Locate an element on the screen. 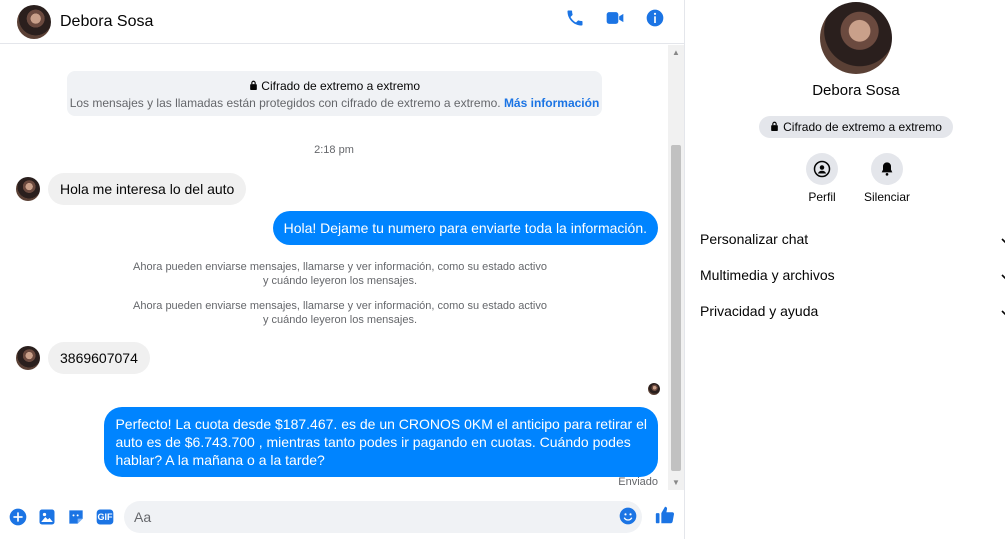  incoming-message: 3869607074 is located at coordinates (83, 358).